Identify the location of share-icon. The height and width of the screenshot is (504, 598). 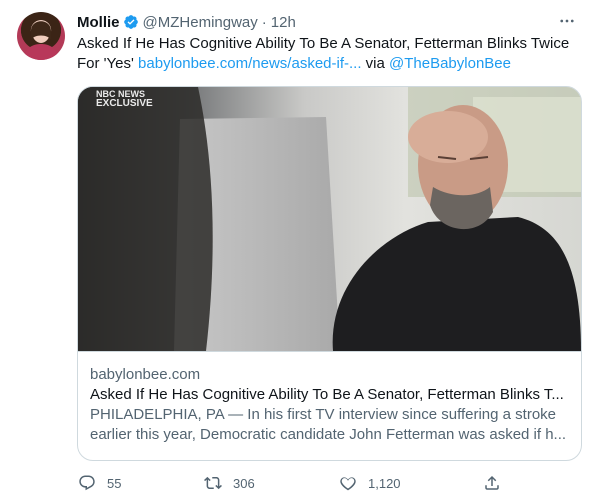
(492, 482).